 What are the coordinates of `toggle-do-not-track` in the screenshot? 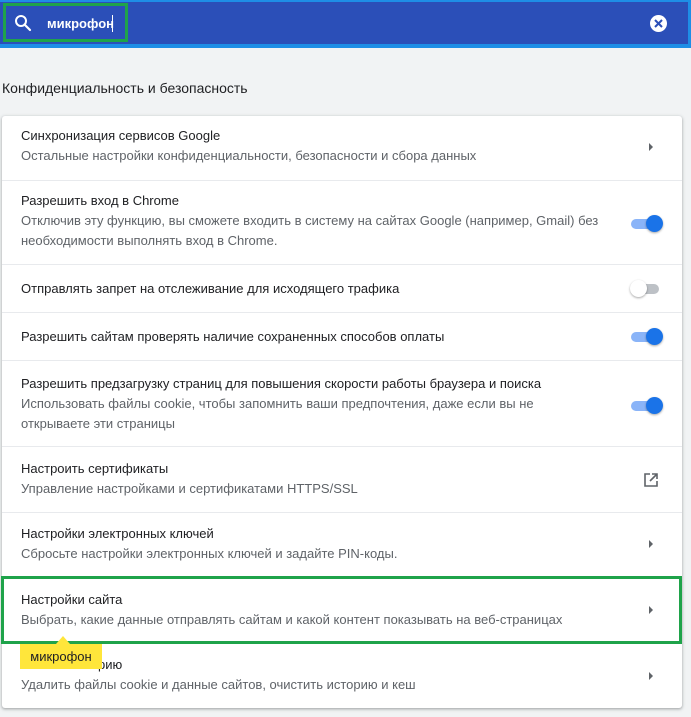 It's located at (646, 289).